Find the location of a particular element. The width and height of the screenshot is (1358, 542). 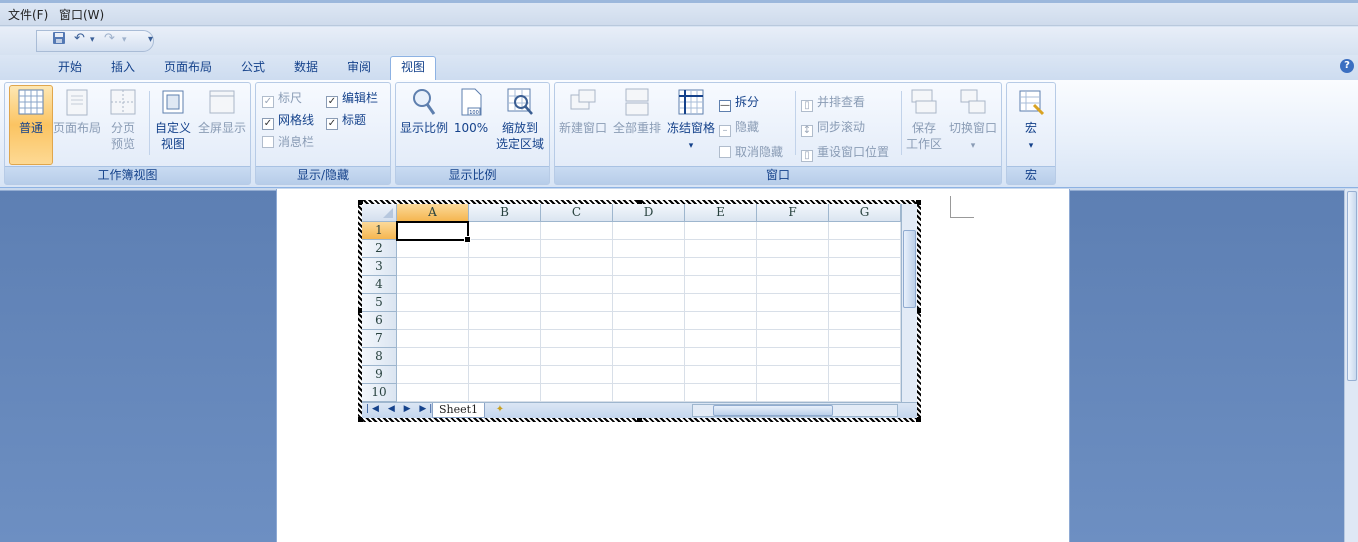

formula-bar-checkbox: ✓ 编辑栏 is located at coordinates (352, 98).